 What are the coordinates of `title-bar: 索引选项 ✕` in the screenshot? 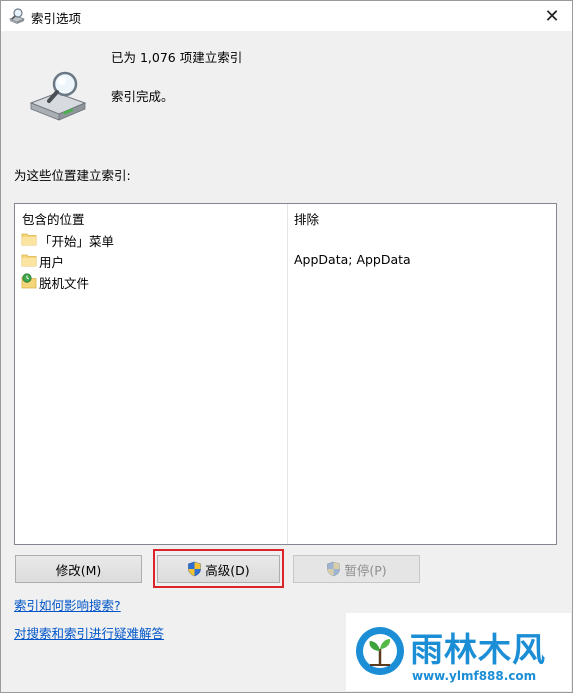 It's located at (286, 16).